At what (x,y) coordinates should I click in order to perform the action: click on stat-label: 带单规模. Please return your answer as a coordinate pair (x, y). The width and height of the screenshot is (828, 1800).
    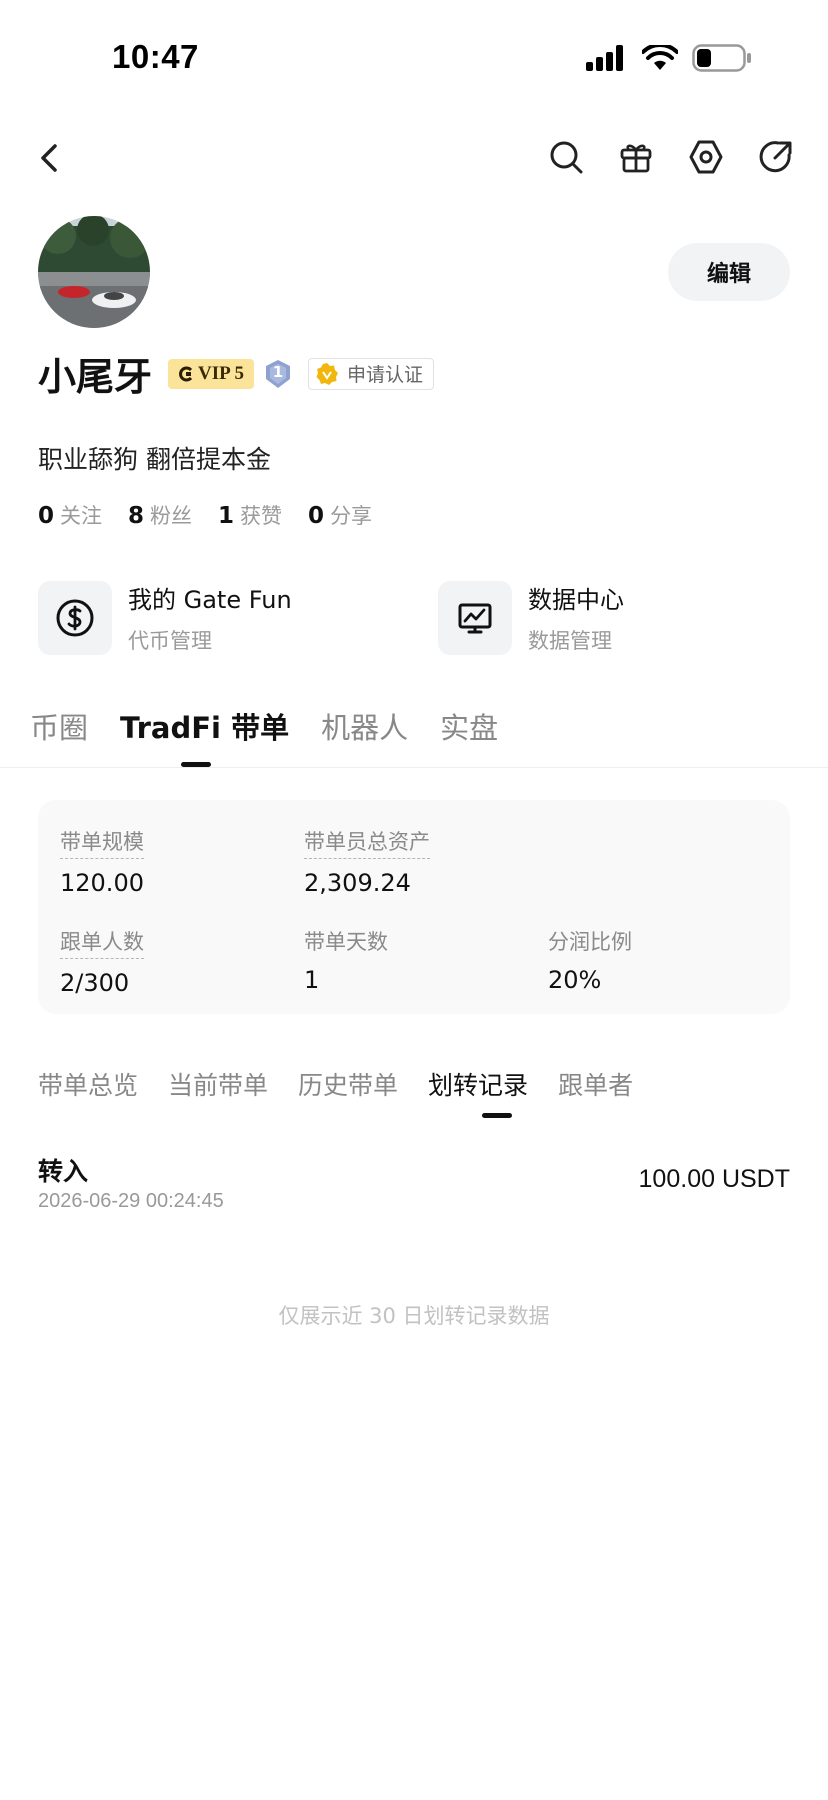
    Looking at the image, I should click on (102, 842).